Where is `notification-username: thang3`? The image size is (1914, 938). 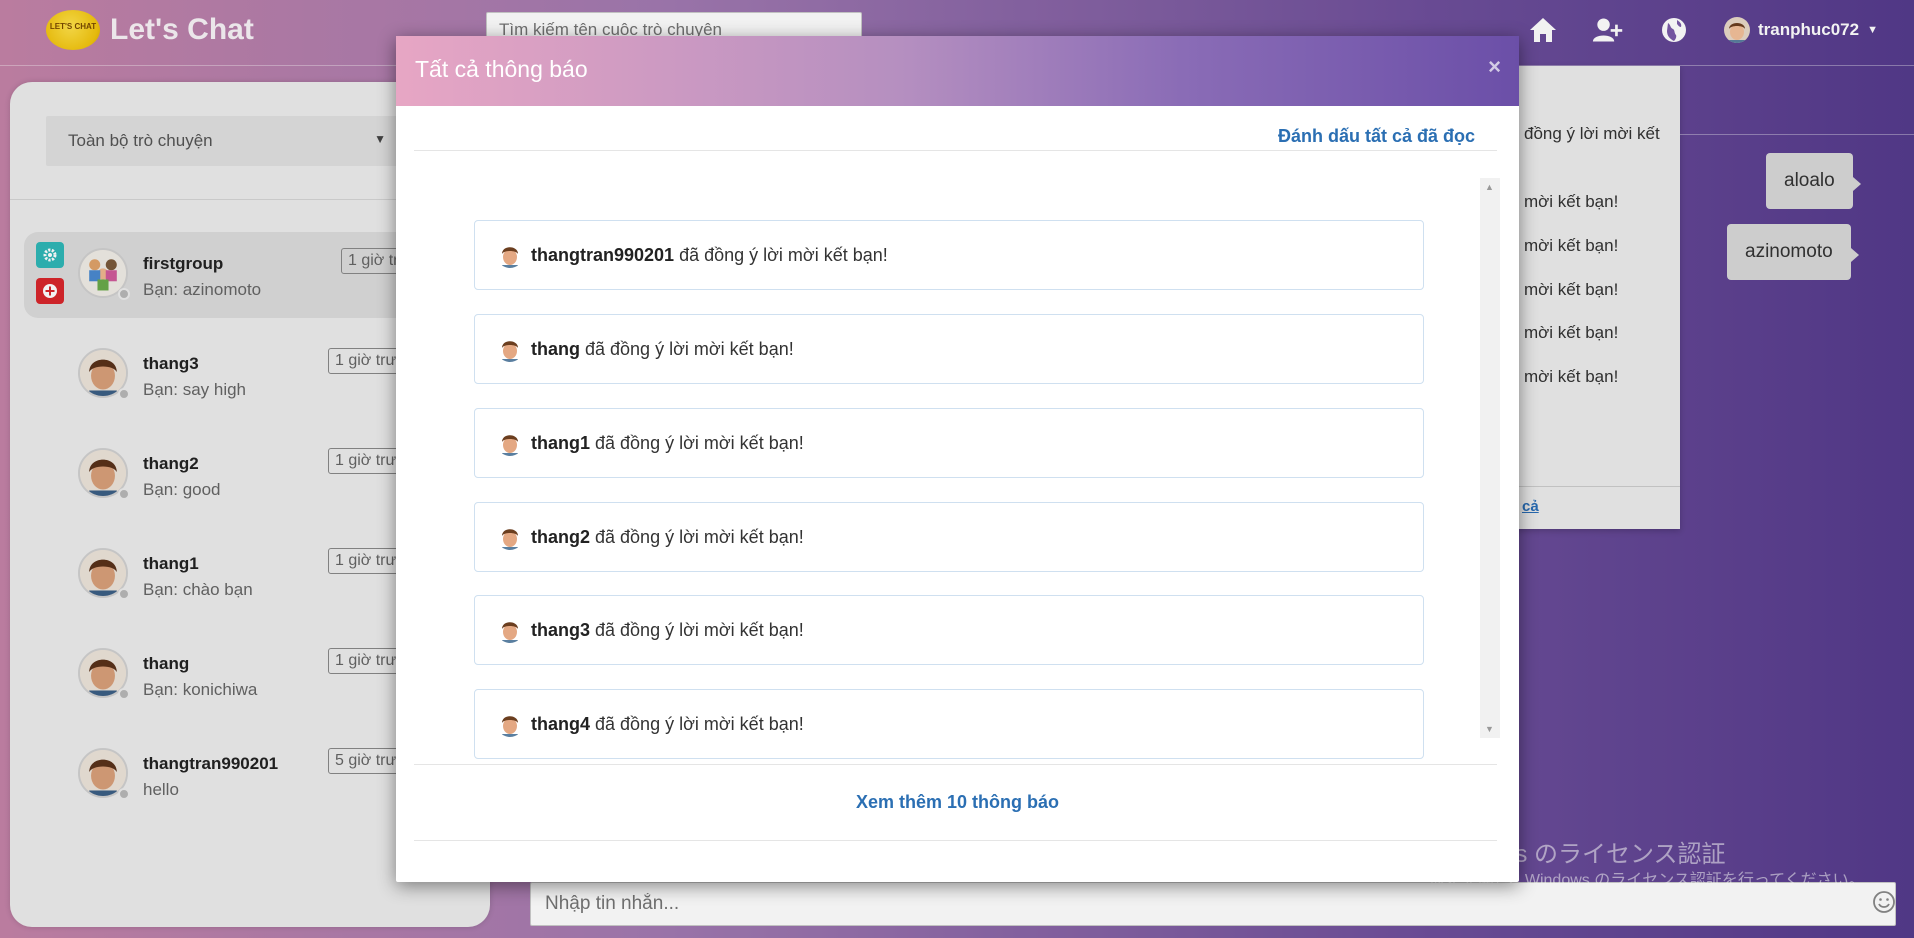
notification-username: thang3 is located at coordinates (561, 629).